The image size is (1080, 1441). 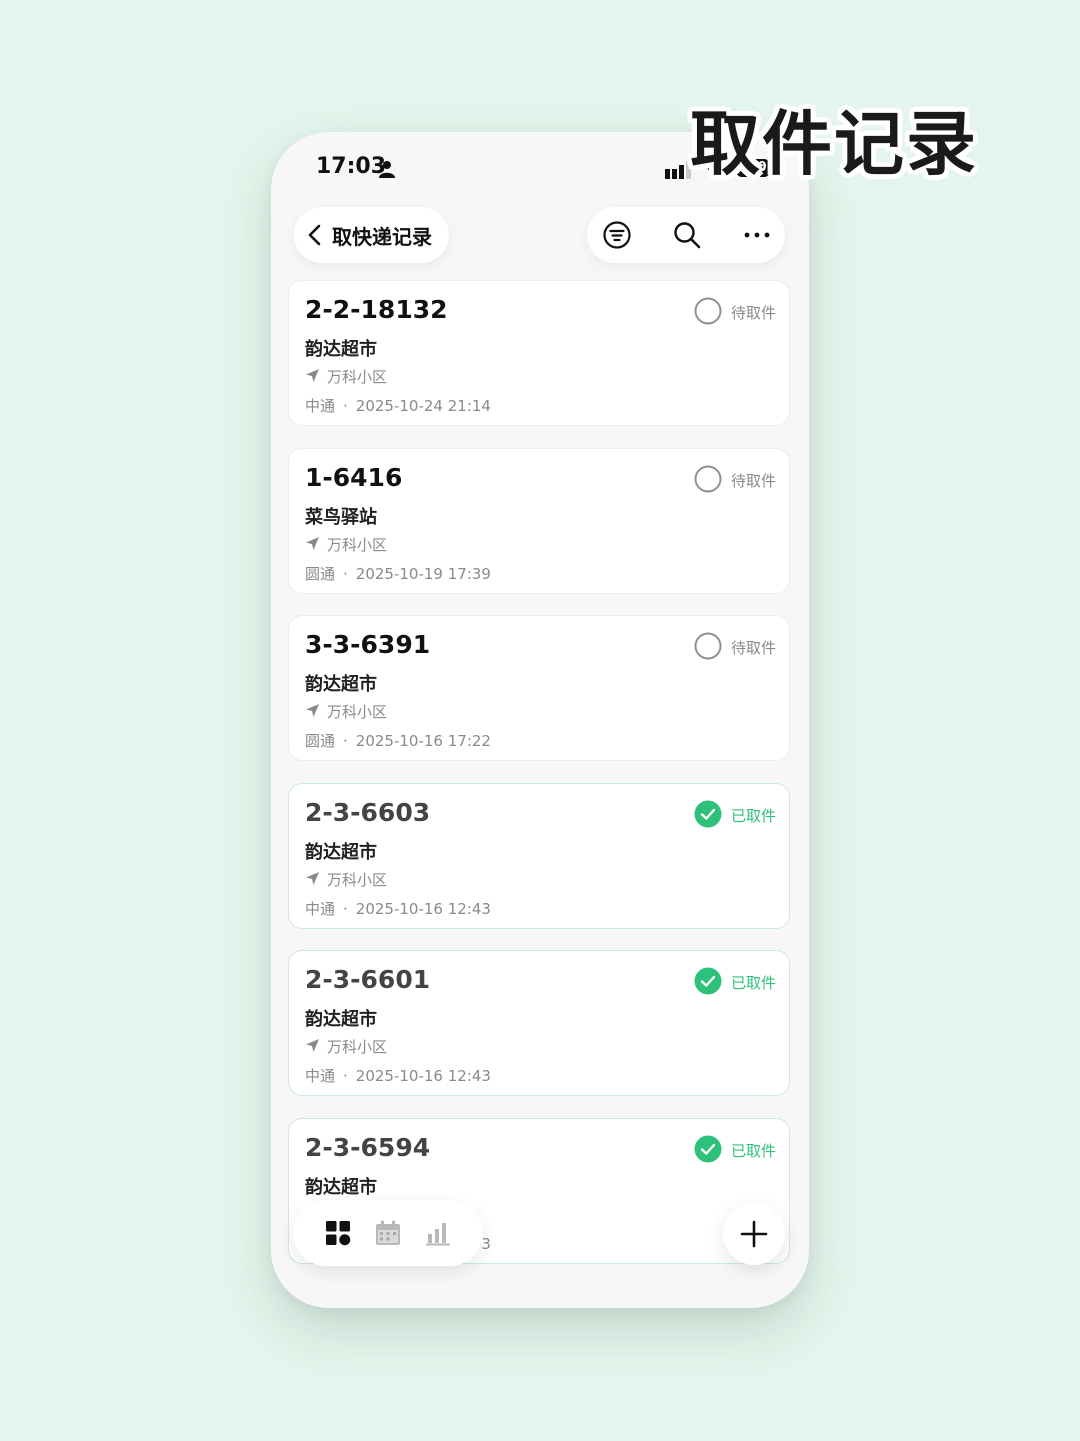 I want to click on record-time: 2025-10-16 17:22, so click(x=423, y=741).